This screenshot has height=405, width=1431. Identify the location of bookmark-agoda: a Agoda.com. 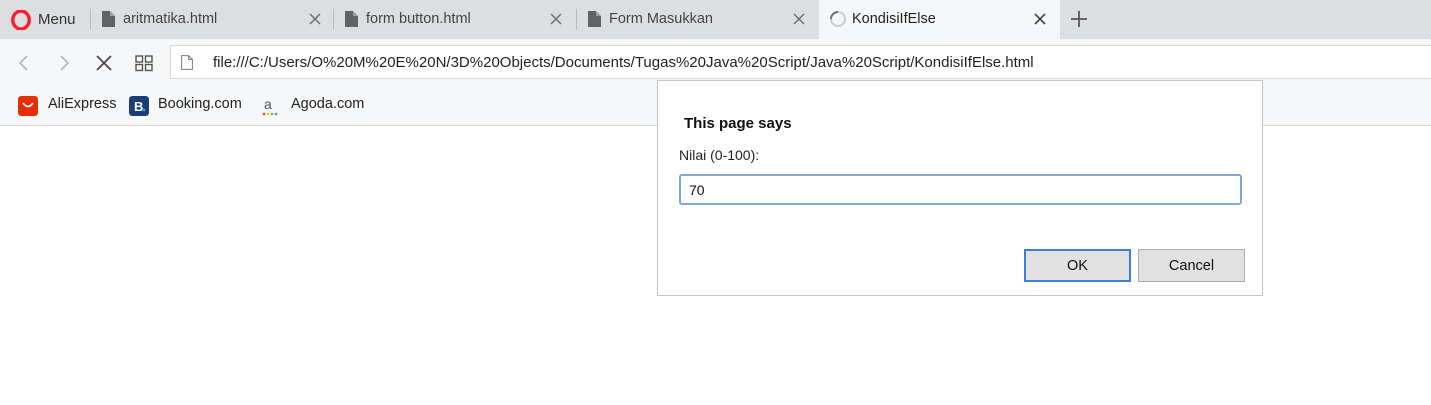
(316, 105).